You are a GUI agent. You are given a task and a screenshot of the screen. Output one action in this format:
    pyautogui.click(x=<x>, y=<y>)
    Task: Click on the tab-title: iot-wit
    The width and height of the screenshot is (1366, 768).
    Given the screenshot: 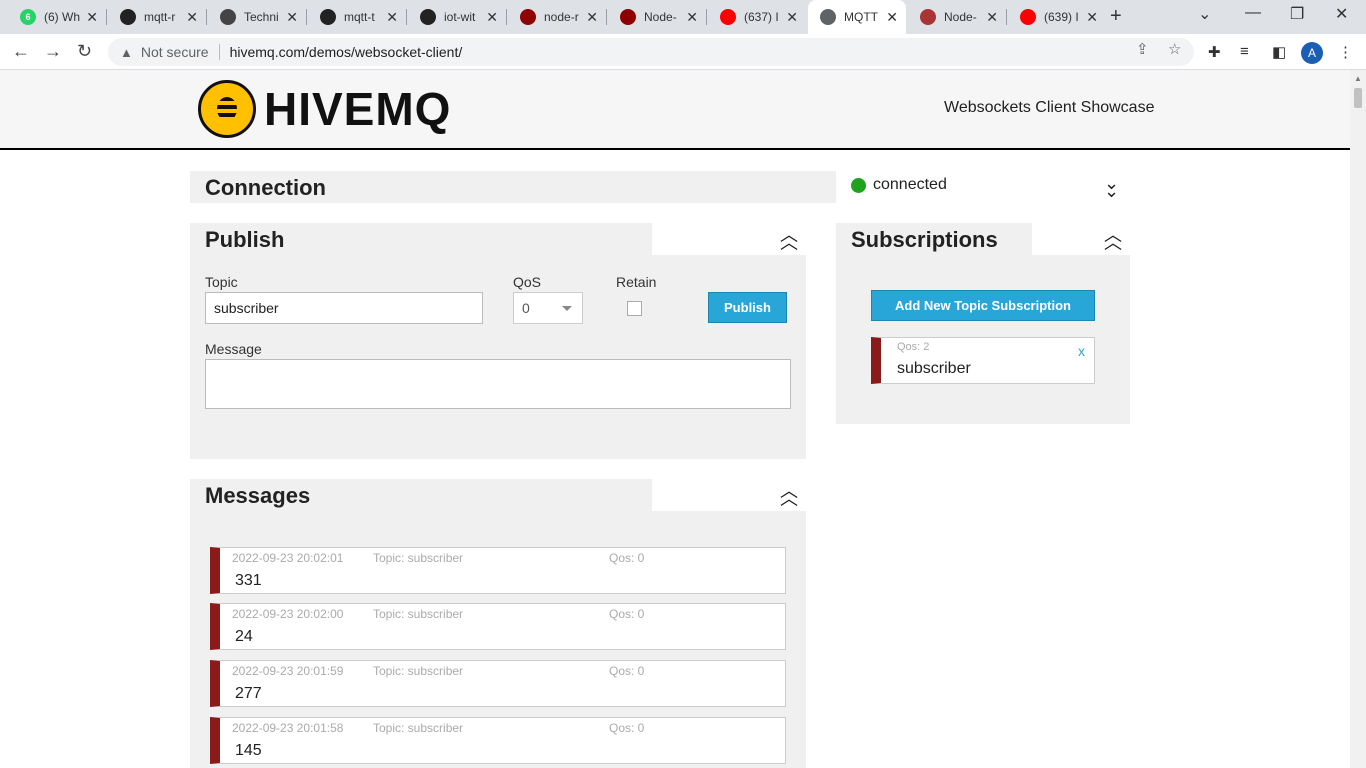 What is the action you would take?
    pyautogui.click(x=460, y=17)
    